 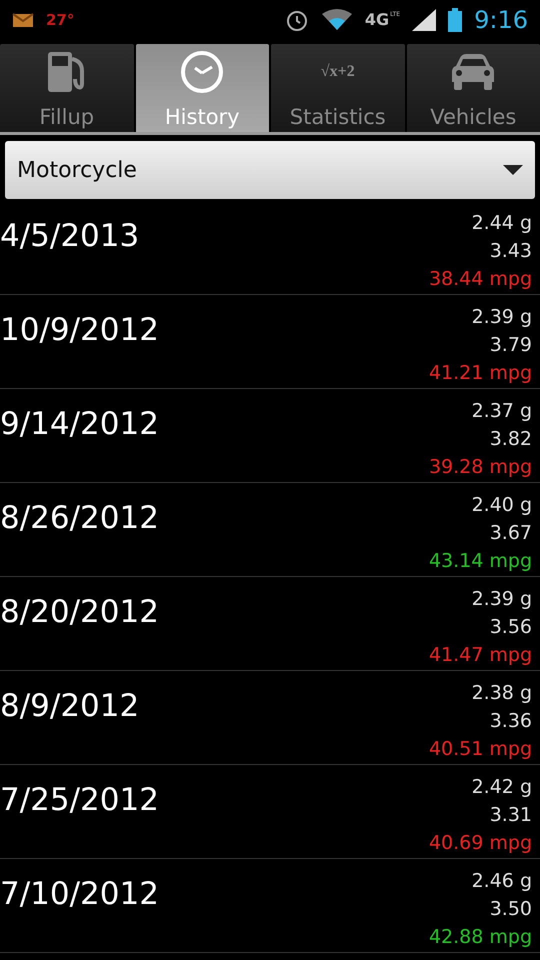 I want to click on wifi-icon, so click(x=336, y=20).